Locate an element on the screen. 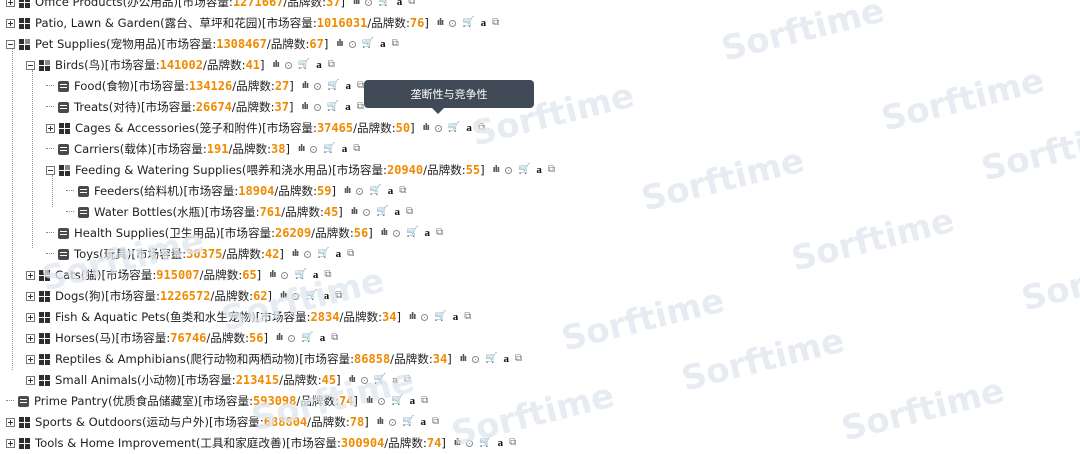 Image resolution: width=1080 pixels, height=454 pixels. tree-row: Carriers(载体) [市场容量: 191/品牌数: 38] ılı 🛒 a ⧉ is located at coordinates (203, 149).